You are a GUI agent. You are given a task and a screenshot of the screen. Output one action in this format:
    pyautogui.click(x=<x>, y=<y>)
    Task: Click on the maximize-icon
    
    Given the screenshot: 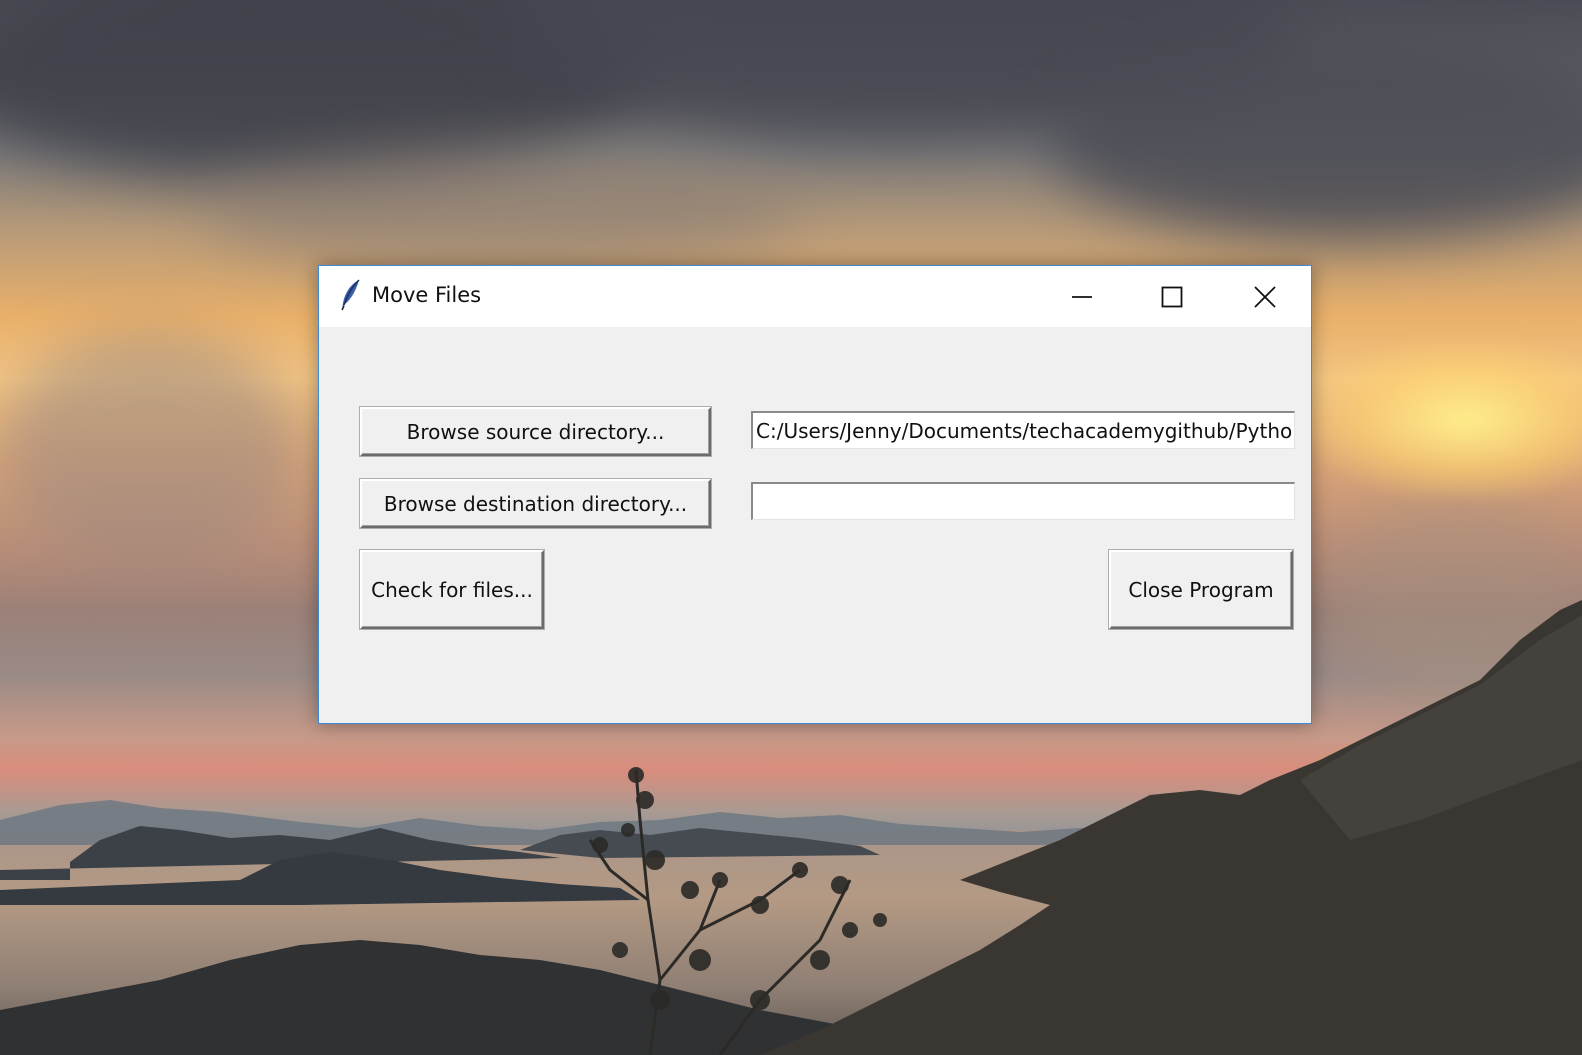 What is the action you would take?
    pyautogui.click(x=1172, y=296)
    